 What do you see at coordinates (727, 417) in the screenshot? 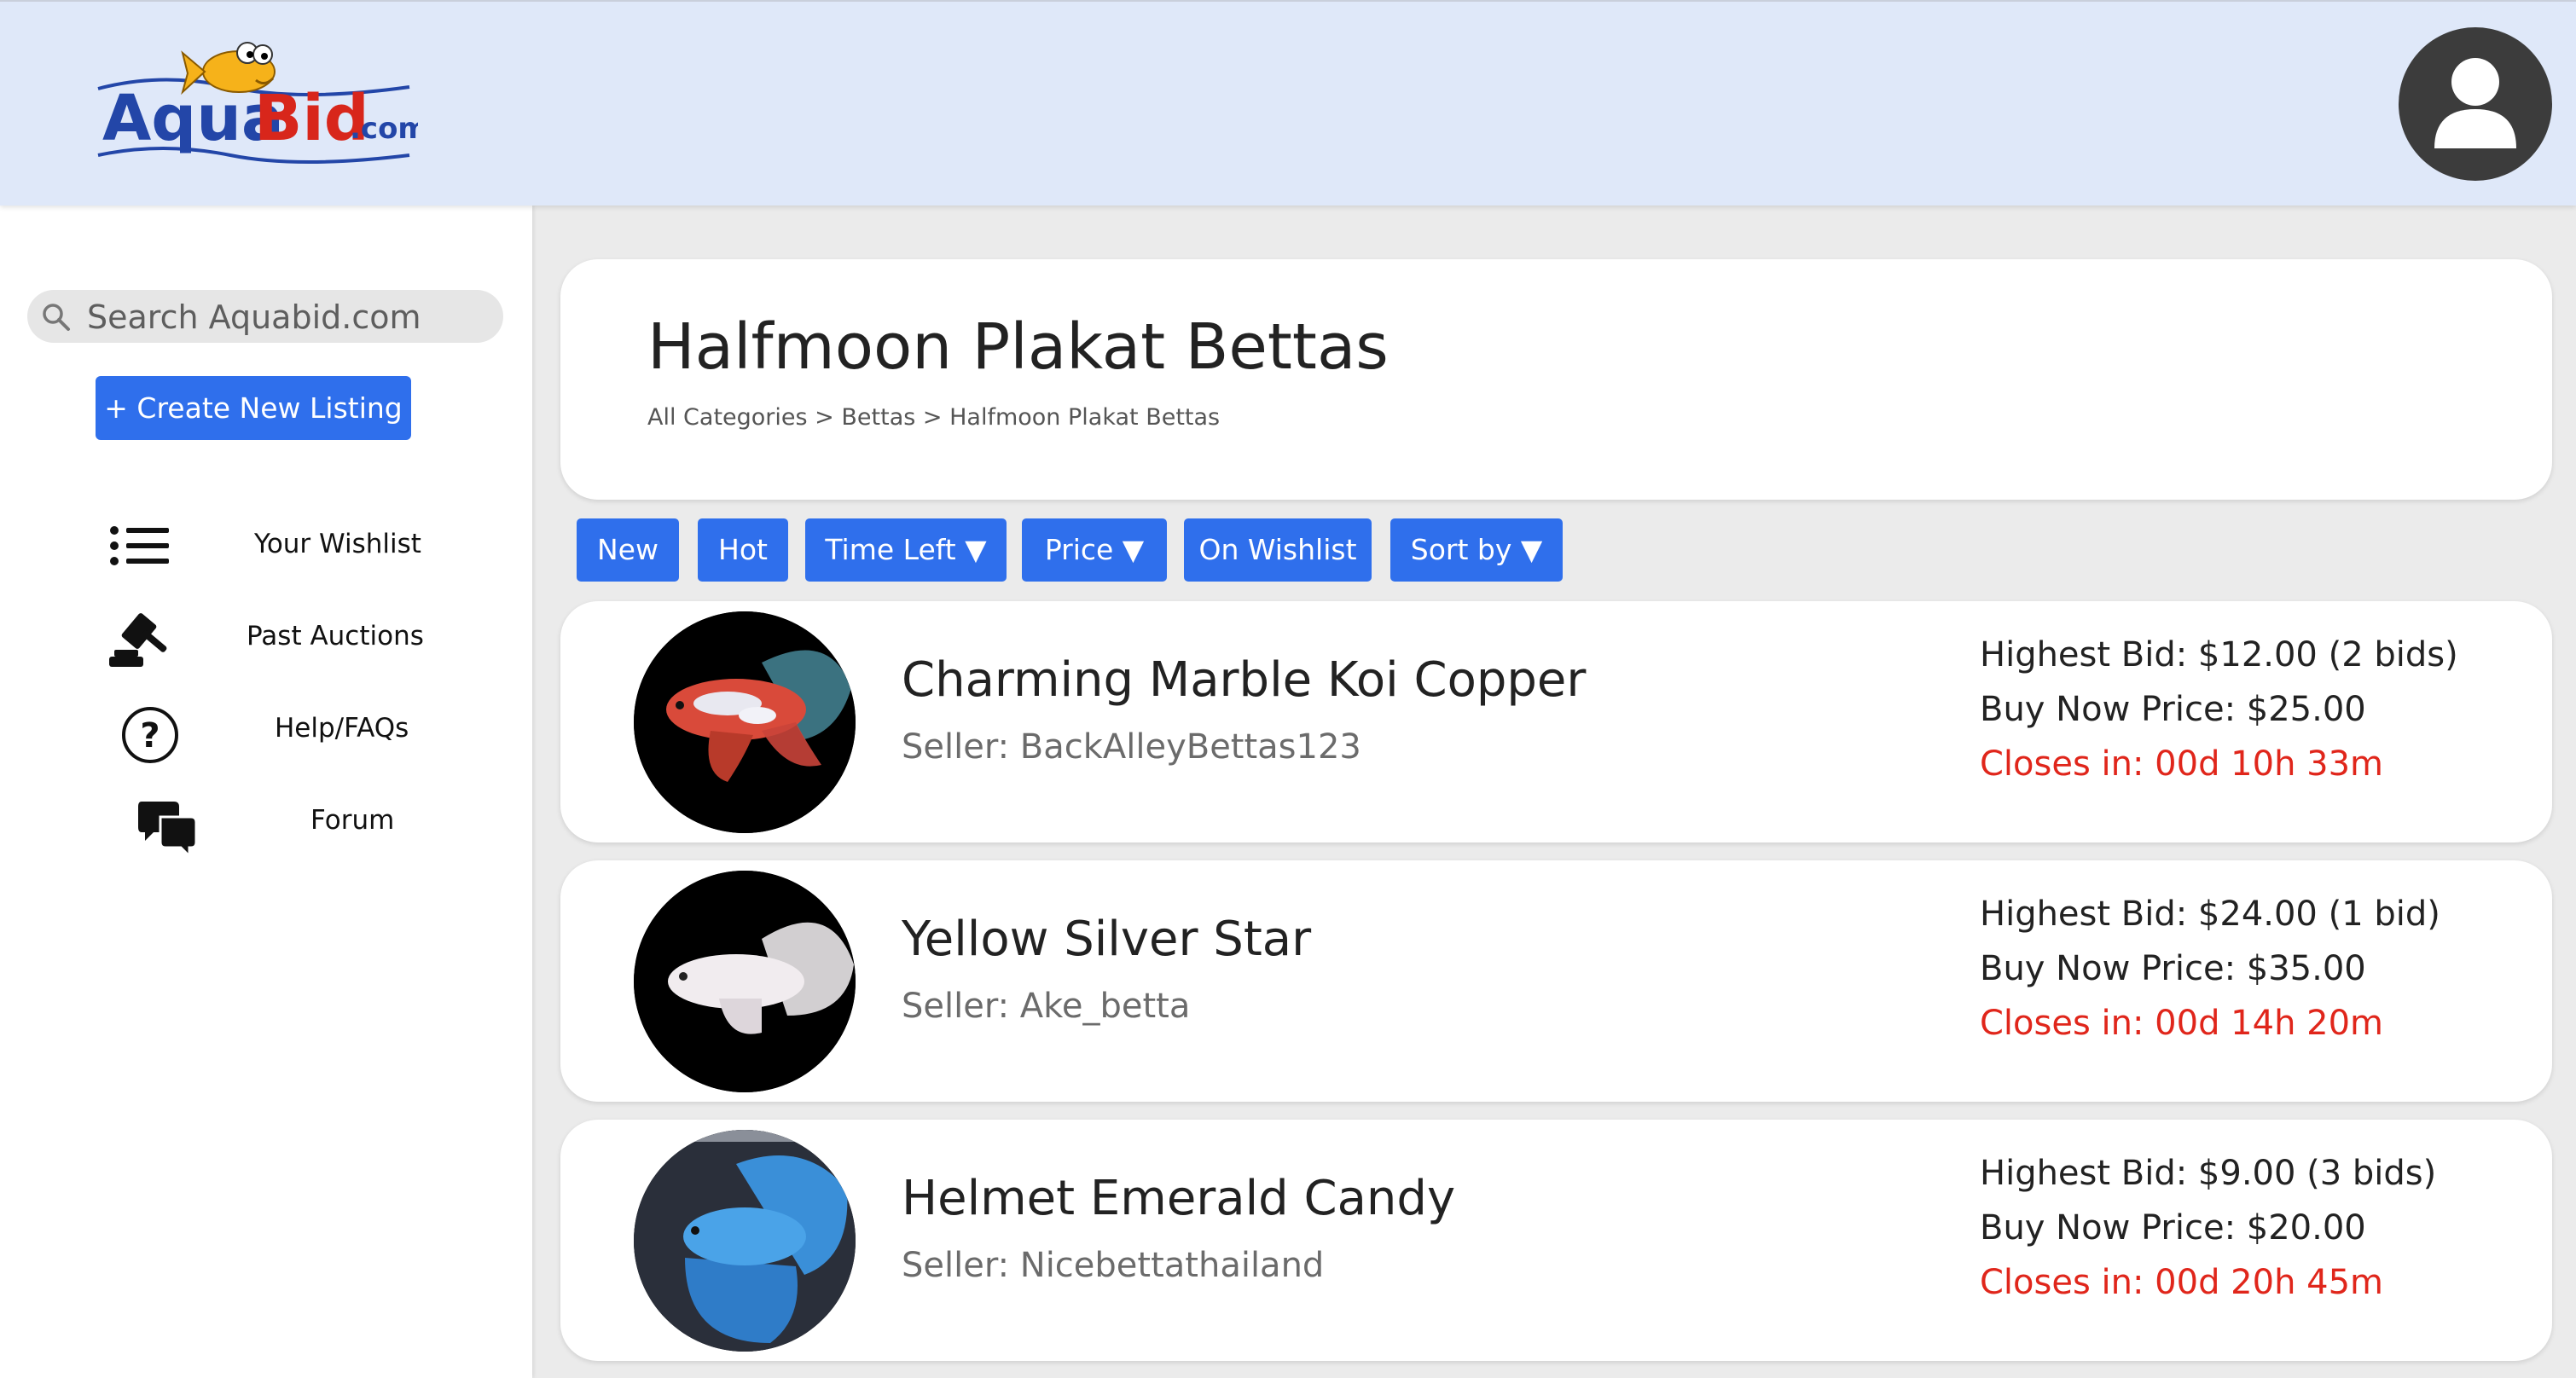
I see `breadcrumb-item: All Categories` at bounding box center [727, 417].